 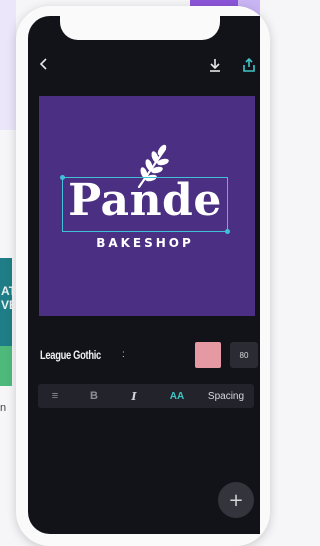 What do you see at coordinates (227, 231) in the screenshot?
I see `selection-handle` at bounding box center [227, 231].